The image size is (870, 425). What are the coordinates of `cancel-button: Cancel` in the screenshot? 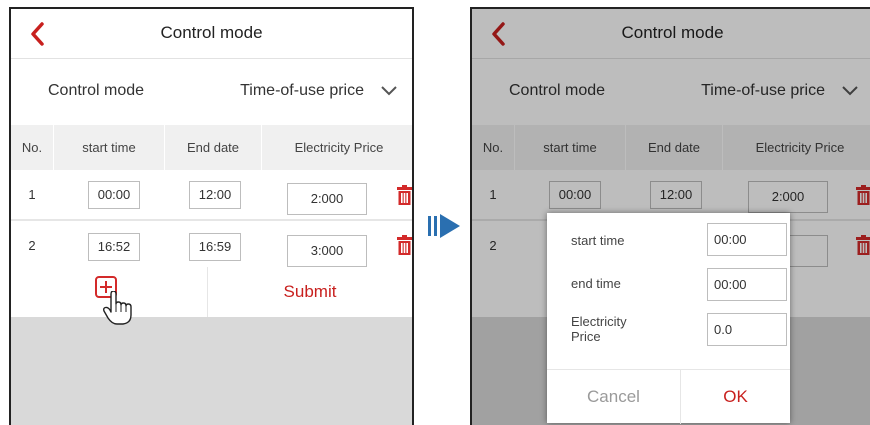 It's located at (613, 397).